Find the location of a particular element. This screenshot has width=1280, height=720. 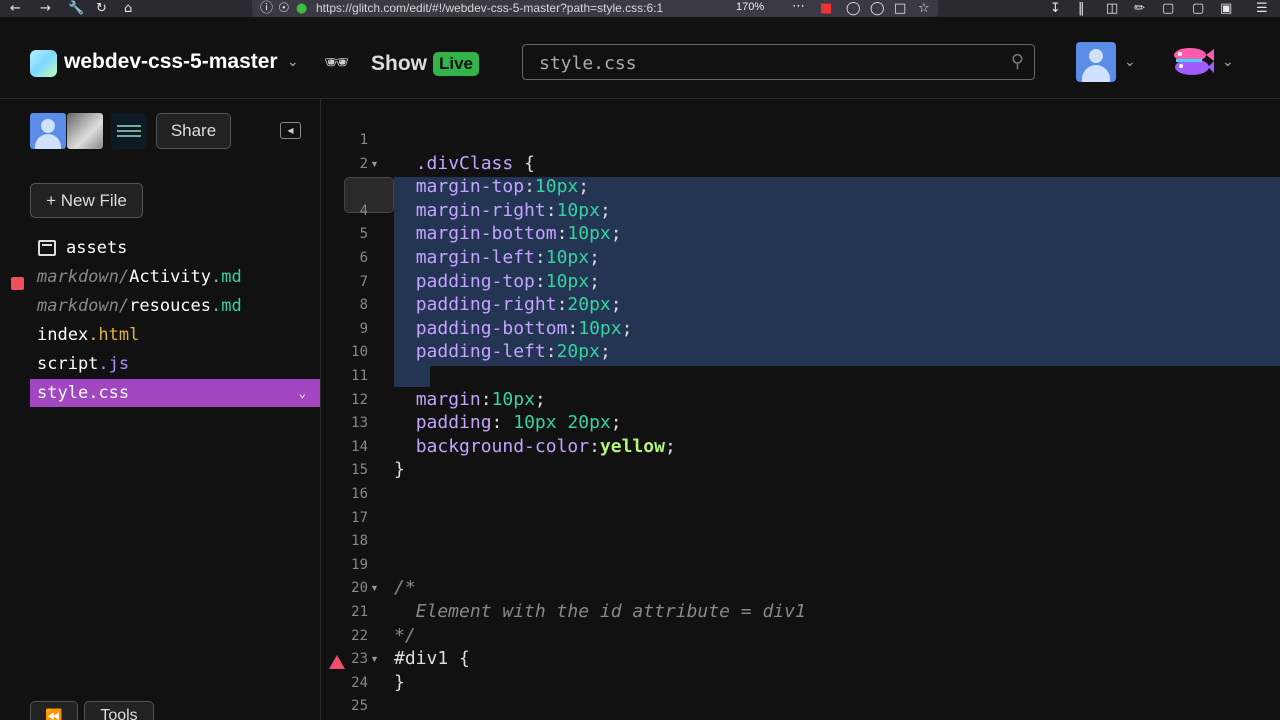

file-item-resouces: markdown/resouces.md is located at coordinates (175, 306).